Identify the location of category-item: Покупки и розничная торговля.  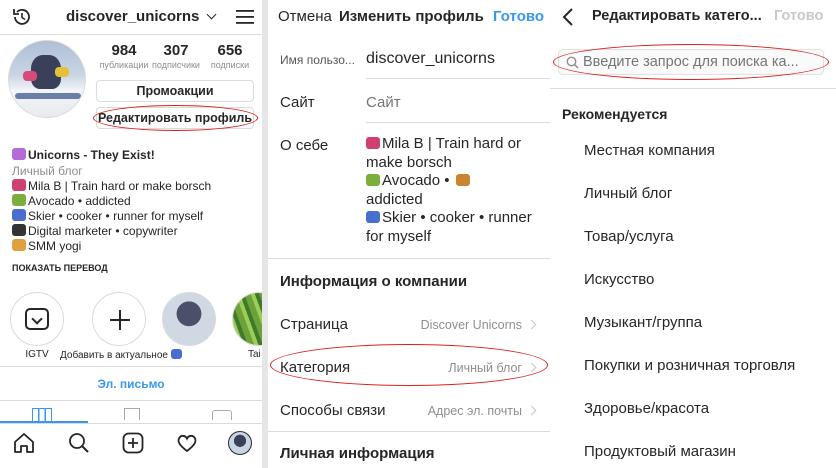
(689, 365).